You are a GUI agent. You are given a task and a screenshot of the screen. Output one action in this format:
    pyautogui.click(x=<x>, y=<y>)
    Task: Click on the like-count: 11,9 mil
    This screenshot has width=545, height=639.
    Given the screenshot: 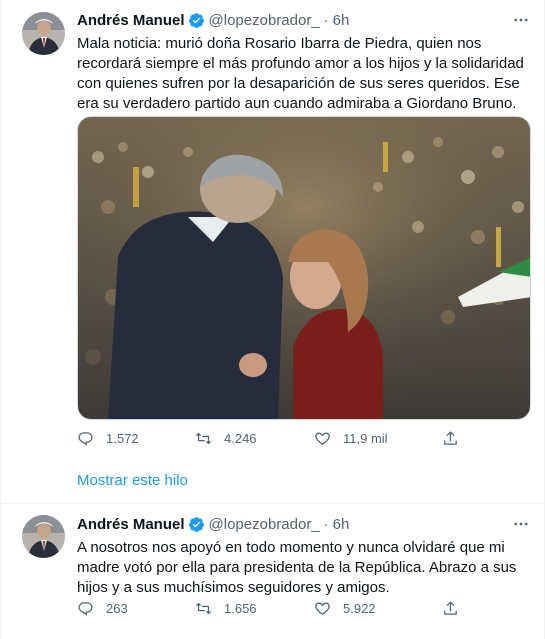 What is the action you would take?
    pyautogui.click(x=365, y=438)
    